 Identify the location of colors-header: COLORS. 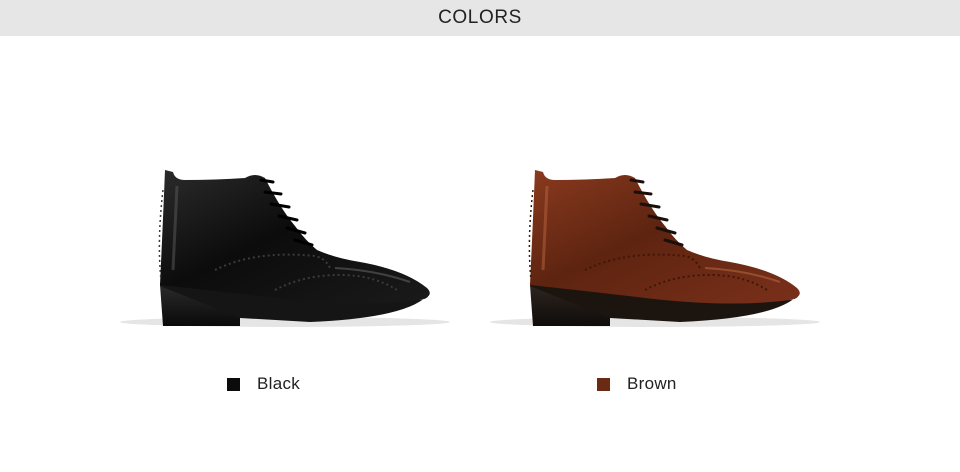
(480, 18).